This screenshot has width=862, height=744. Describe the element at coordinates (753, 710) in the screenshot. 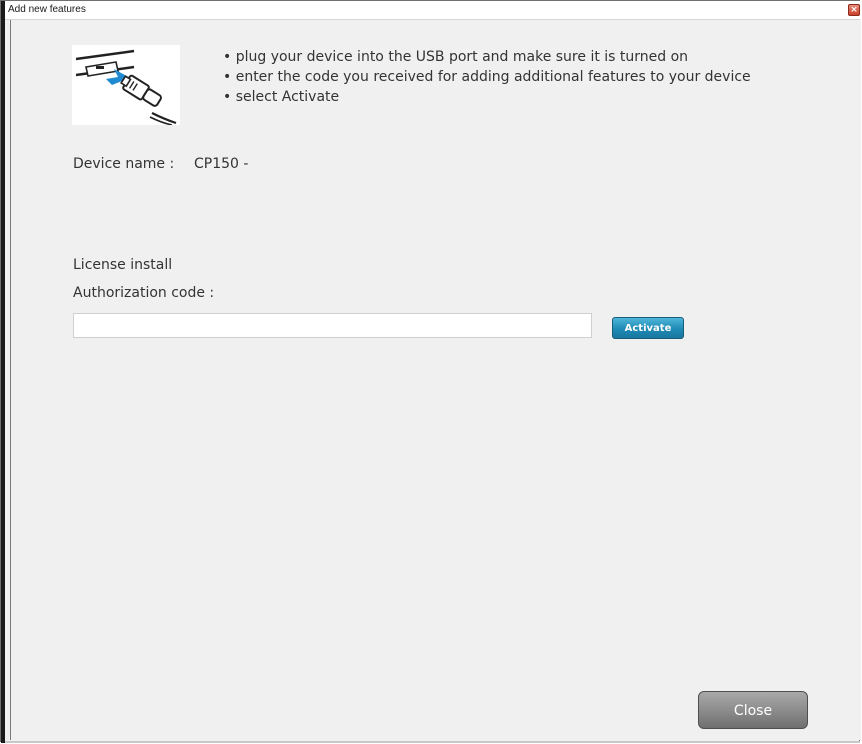

I see `close-button: Close` at that location.